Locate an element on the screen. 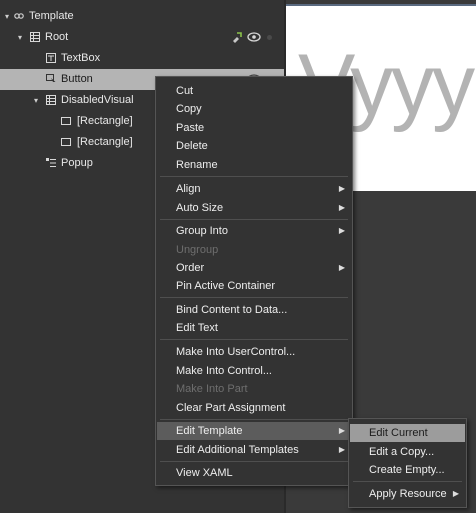 This screenshot has width=476, height=513. tree-item-label: DisabledVisual is located at coordinates (97, 100).